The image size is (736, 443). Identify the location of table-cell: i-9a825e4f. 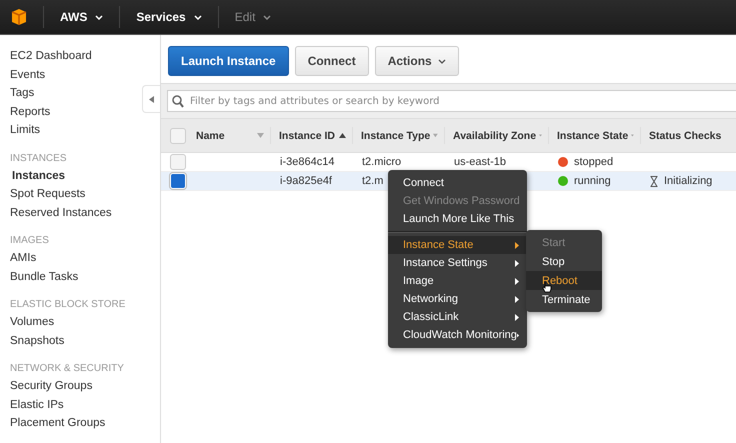
(306, 181).